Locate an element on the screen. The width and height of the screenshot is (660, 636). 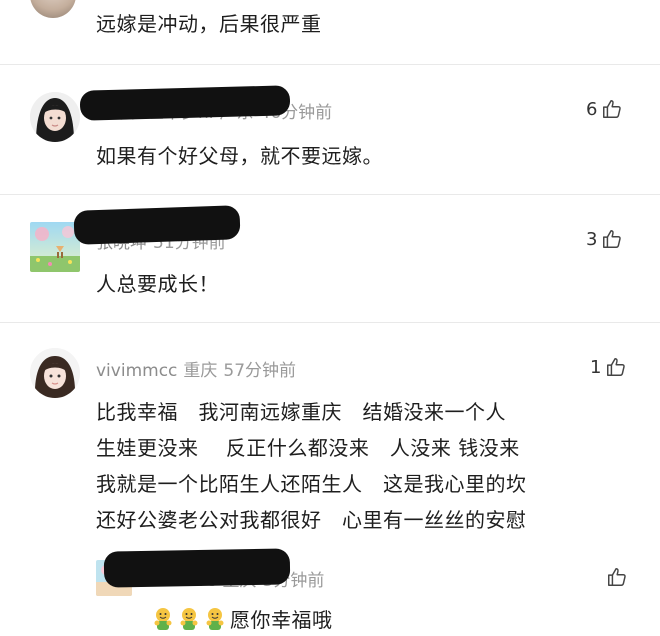
like-count: 3 is located at coordinates (592, 239).